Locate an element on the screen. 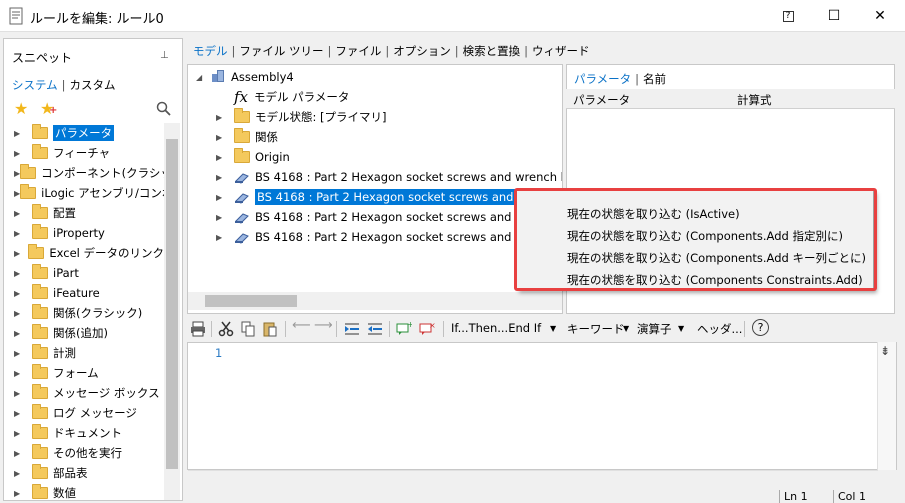 The image size is (905, 503). snippet-item: ▶ iProperty is located at coordinates (84, 233).